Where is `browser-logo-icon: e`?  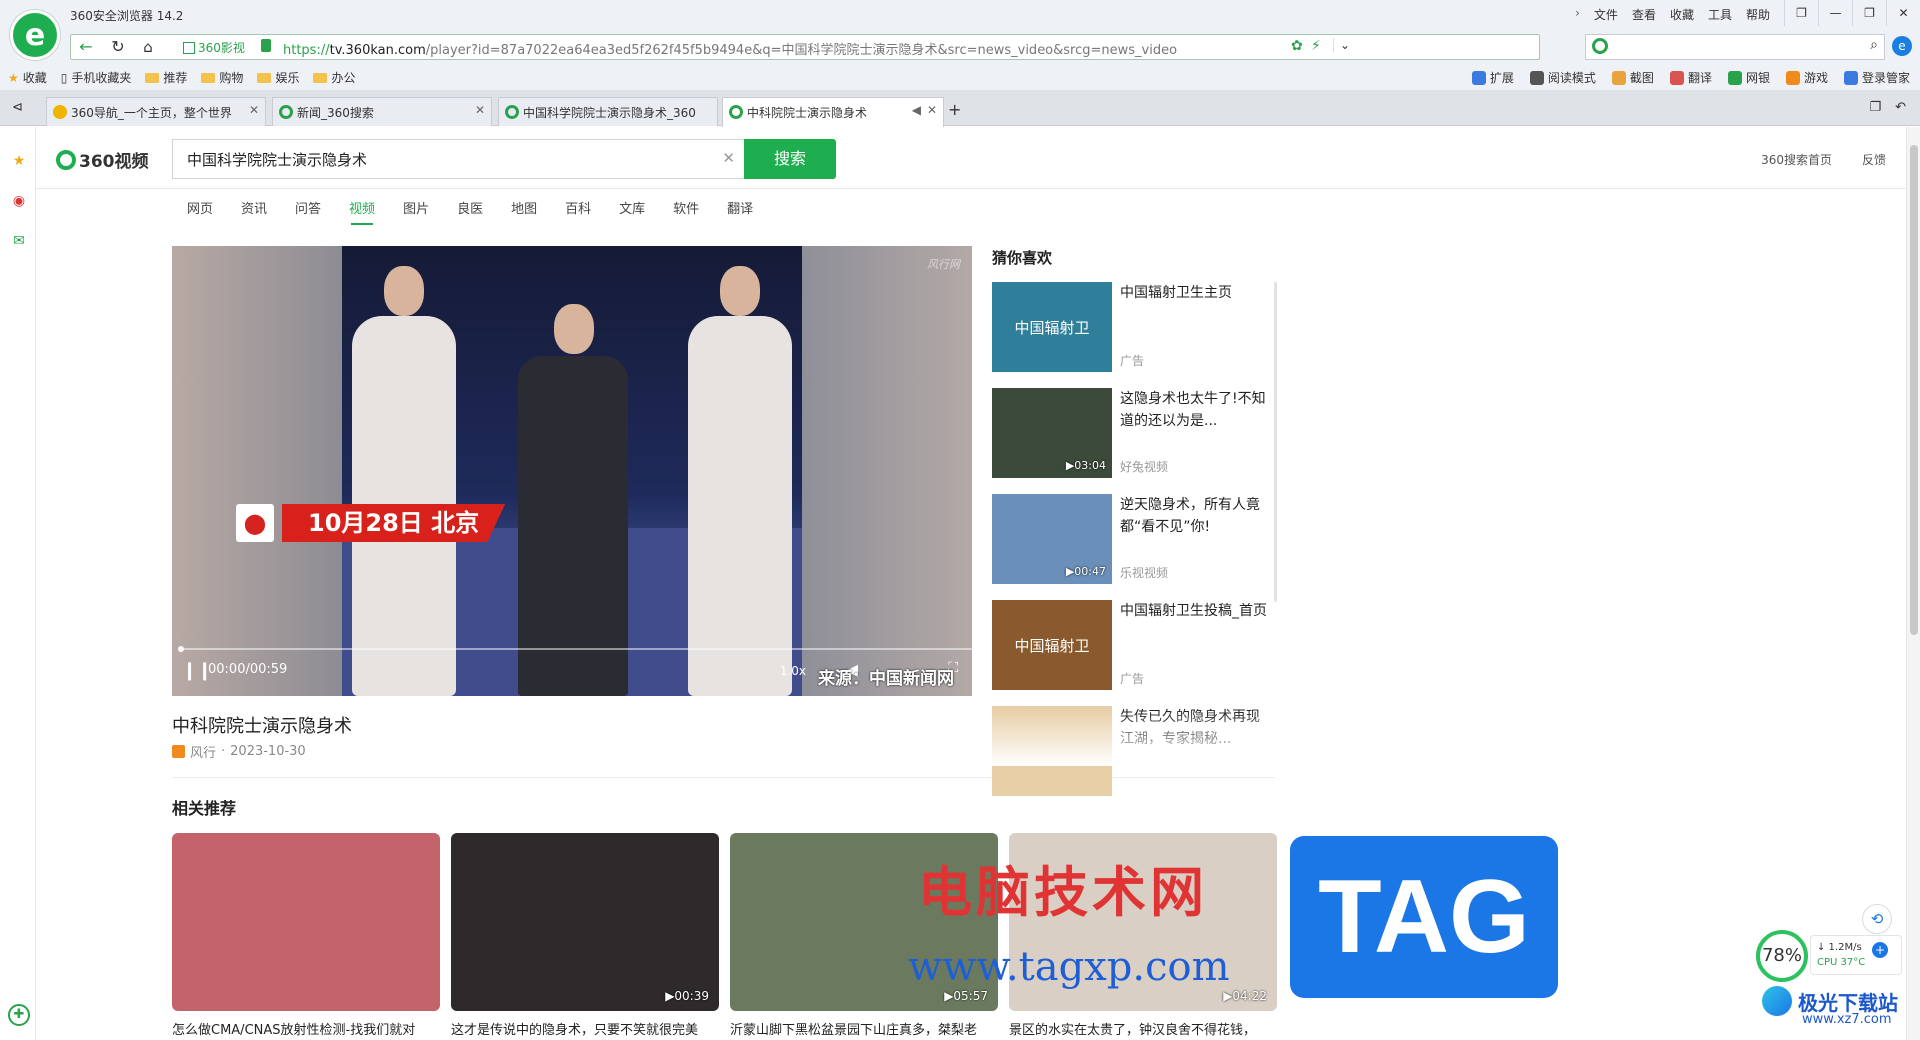 browser-logo-icon: e is located at coordinates (35, 35).